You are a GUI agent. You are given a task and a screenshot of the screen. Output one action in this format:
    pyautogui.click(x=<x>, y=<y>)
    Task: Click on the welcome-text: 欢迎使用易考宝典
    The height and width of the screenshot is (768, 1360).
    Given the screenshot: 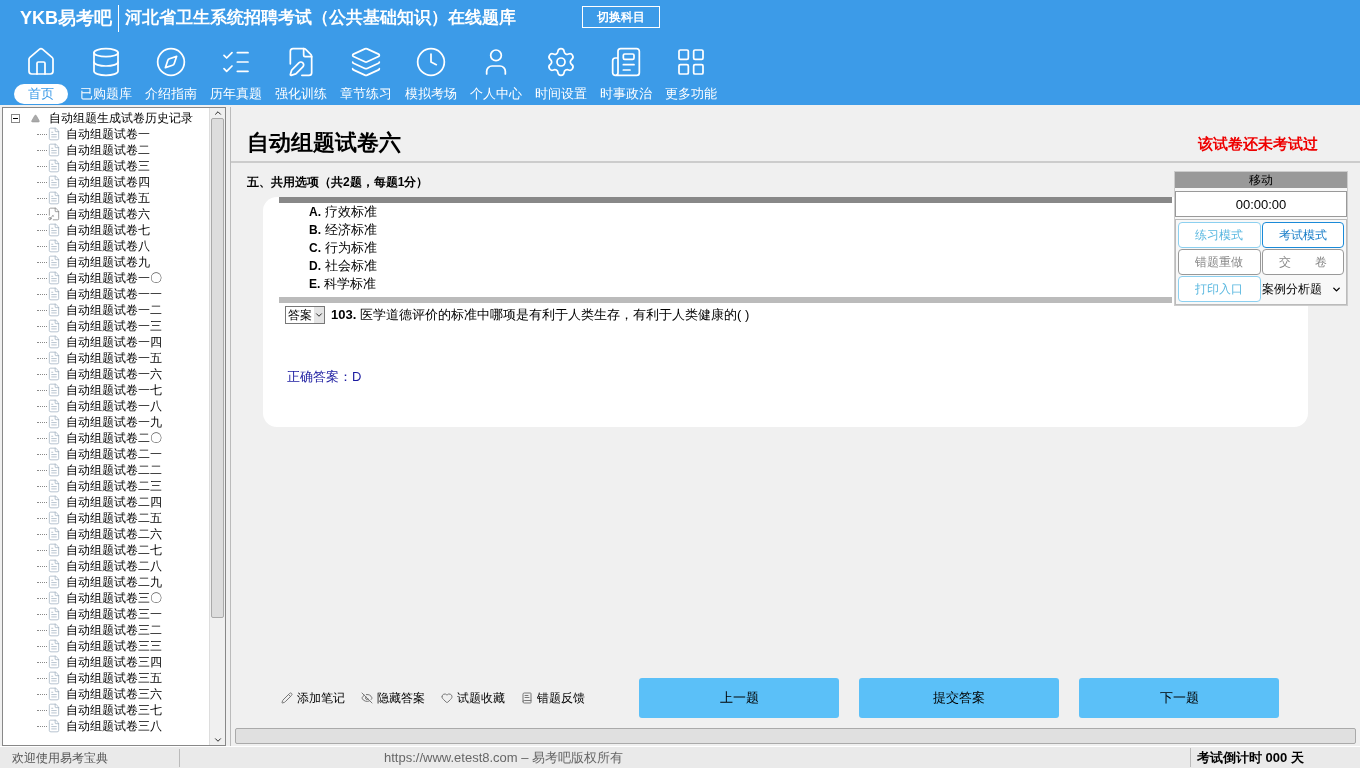 What is the action you would take?
    pyautogui.click(x=90, y=757)
    